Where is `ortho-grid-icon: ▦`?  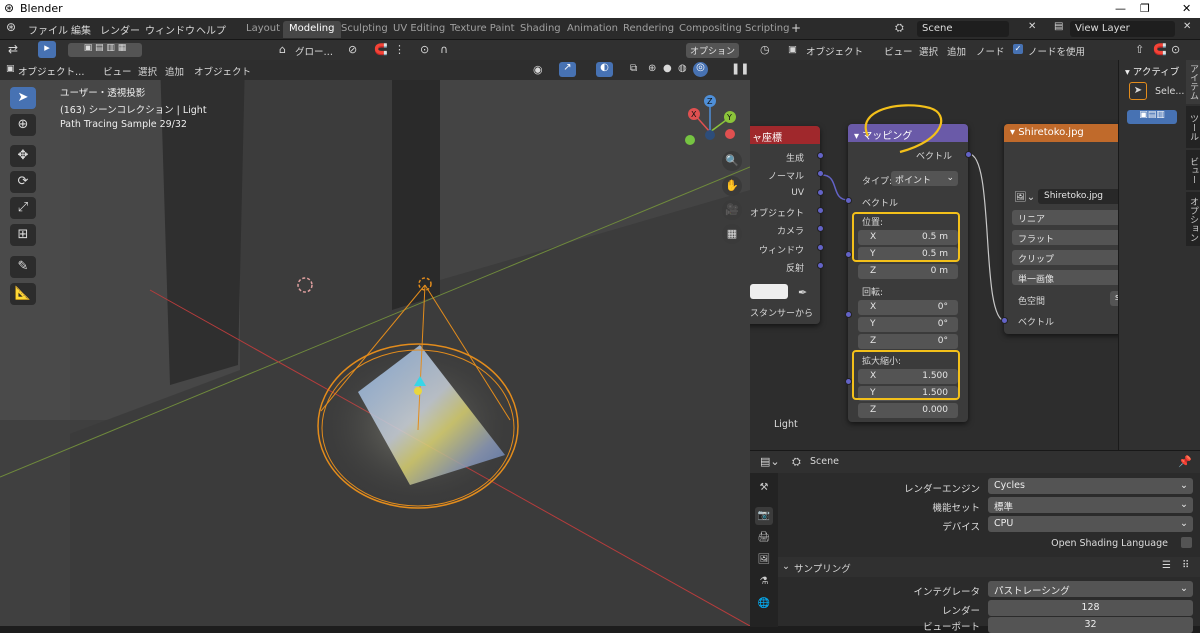
ortho-grid-icon: ▦ is located at coordinates (732, 234).